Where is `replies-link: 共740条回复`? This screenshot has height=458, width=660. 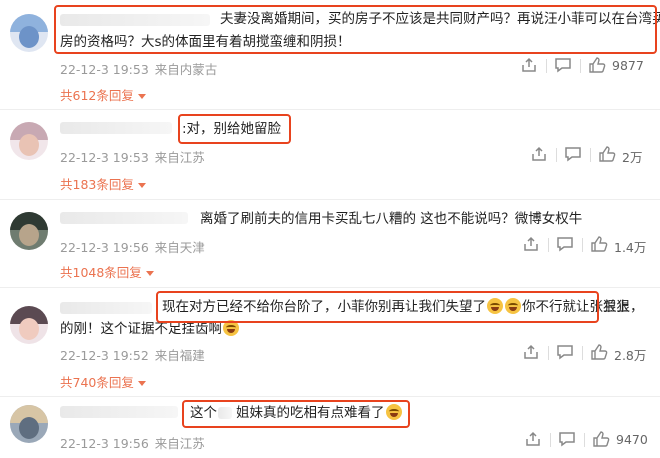
replies-link: 共740条回复 is located at coordinates (103, 381).